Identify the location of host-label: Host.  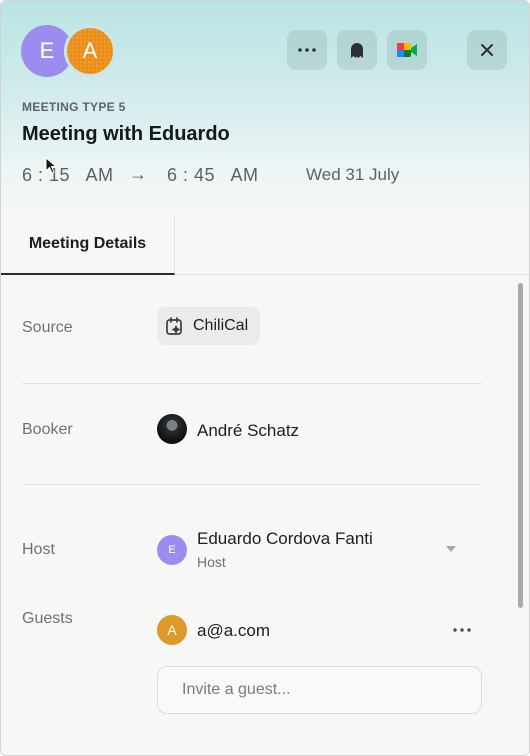
(38, 549).